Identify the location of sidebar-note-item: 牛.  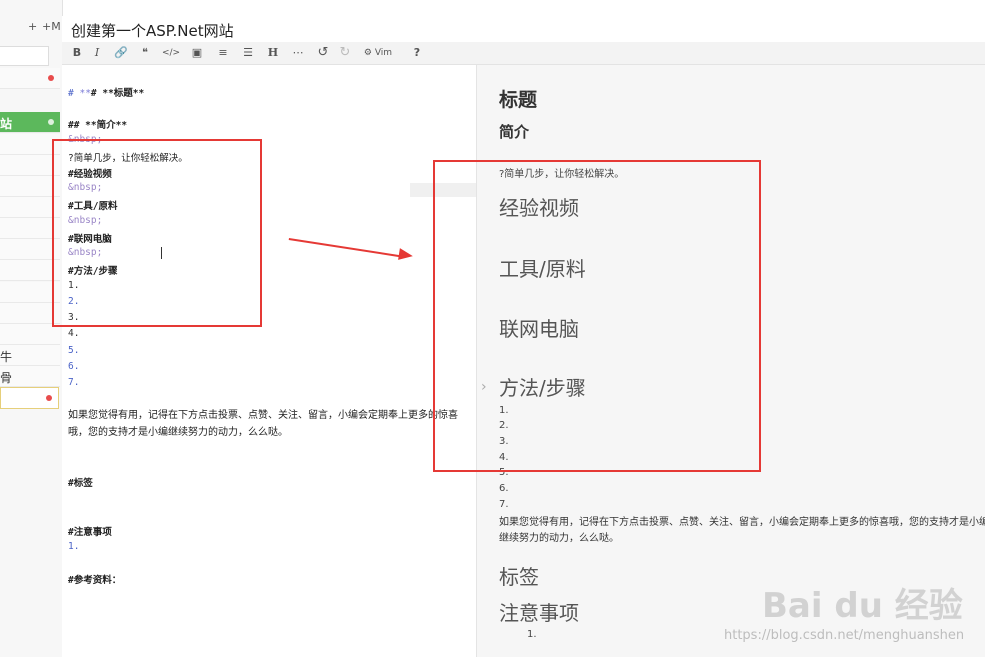
(30, 355).